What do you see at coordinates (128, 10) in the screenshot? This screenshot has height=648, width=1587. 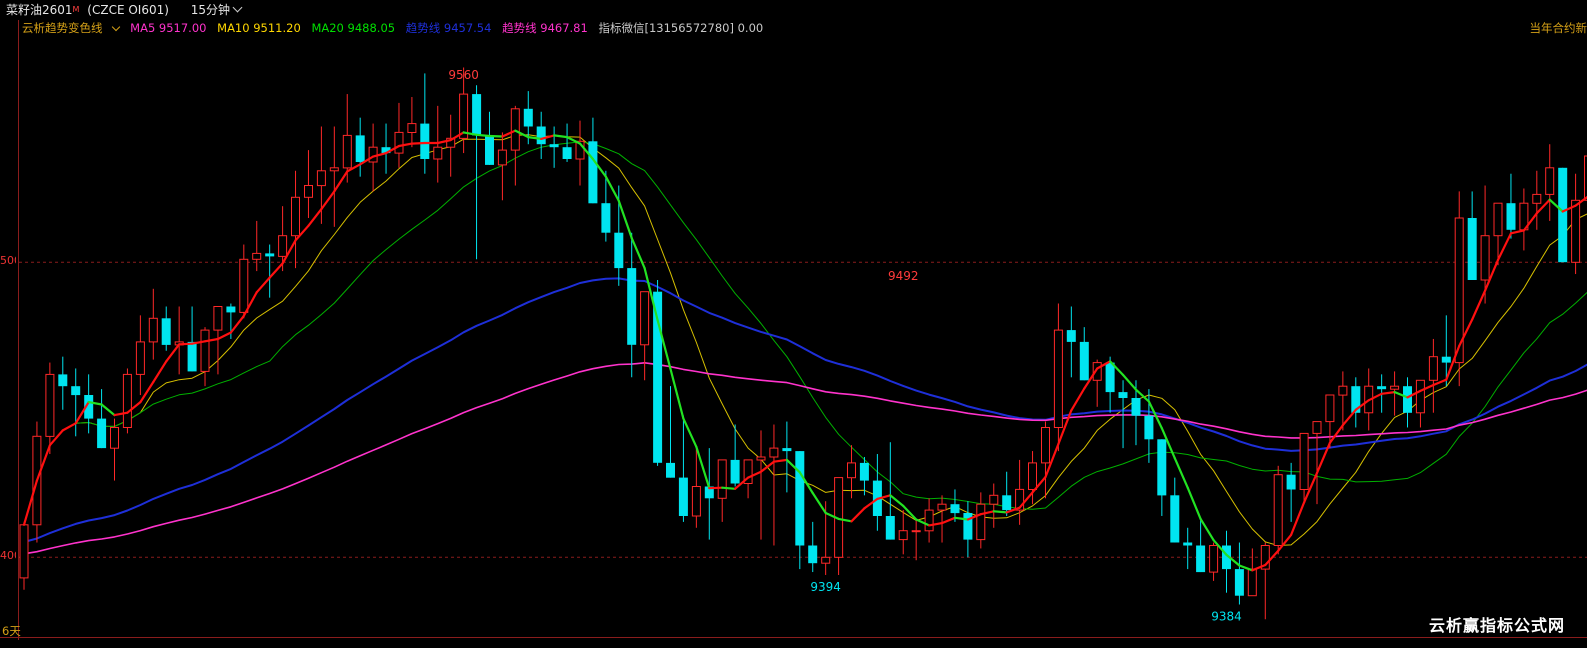 I see `contract-code: (CZCE OI601)` at bounding box center [128, 10].